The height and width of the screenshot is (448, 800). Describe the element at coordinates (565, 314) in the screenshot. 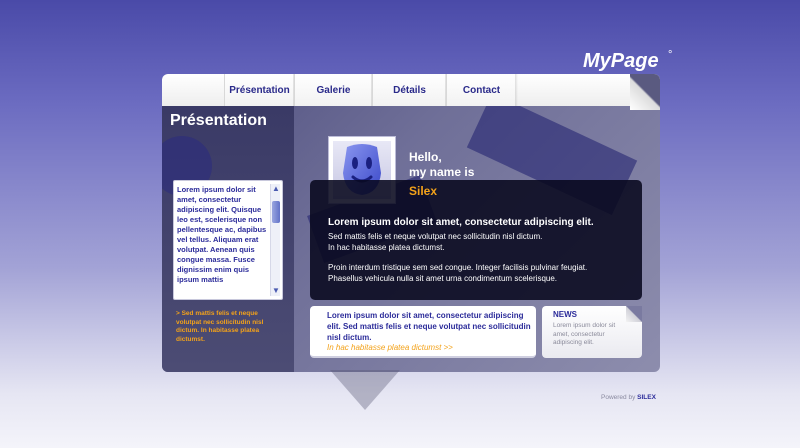

I see `news-title: NEWS` at that location.